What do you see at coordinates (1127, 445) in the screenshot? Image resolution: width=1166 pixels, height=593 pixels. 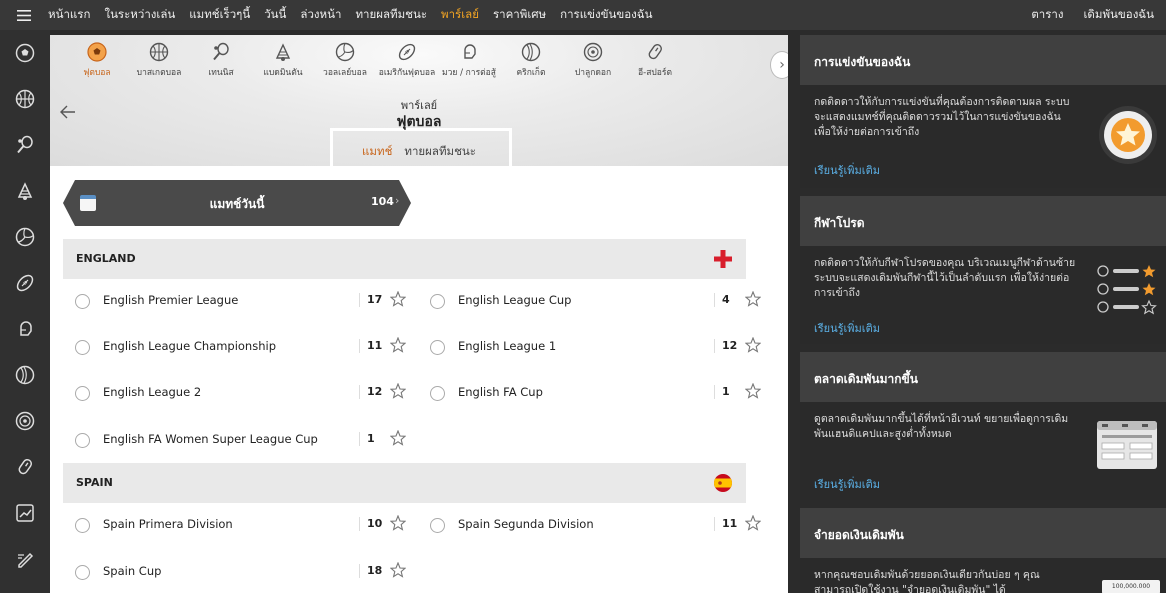 I see `markets-table-icon` at bounding box center [1127, 445].